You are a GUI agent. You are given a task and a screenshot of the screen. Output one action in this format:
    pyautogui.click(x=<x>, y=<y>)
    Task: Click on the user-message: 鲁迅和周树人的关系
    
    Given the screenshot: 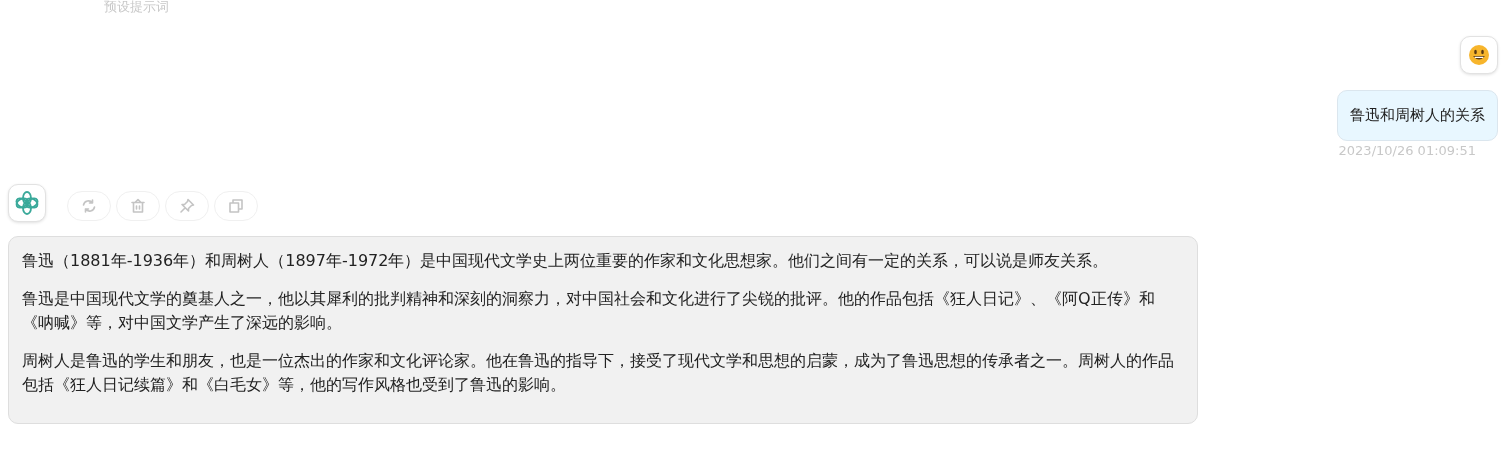 What is the action you would take?
    pyautogui.click(x=1417, y=115)
    